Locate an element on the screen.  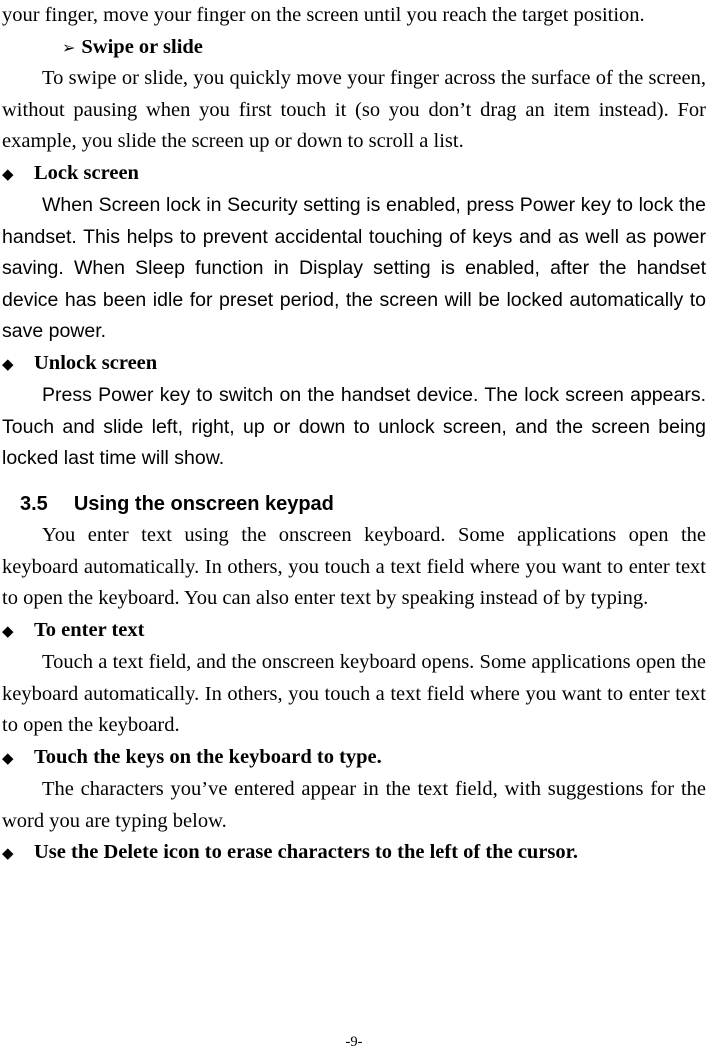
heading-touch-keys: ◆ Touch the keys on the keyboard to type. is located at coordinates (354, 758).